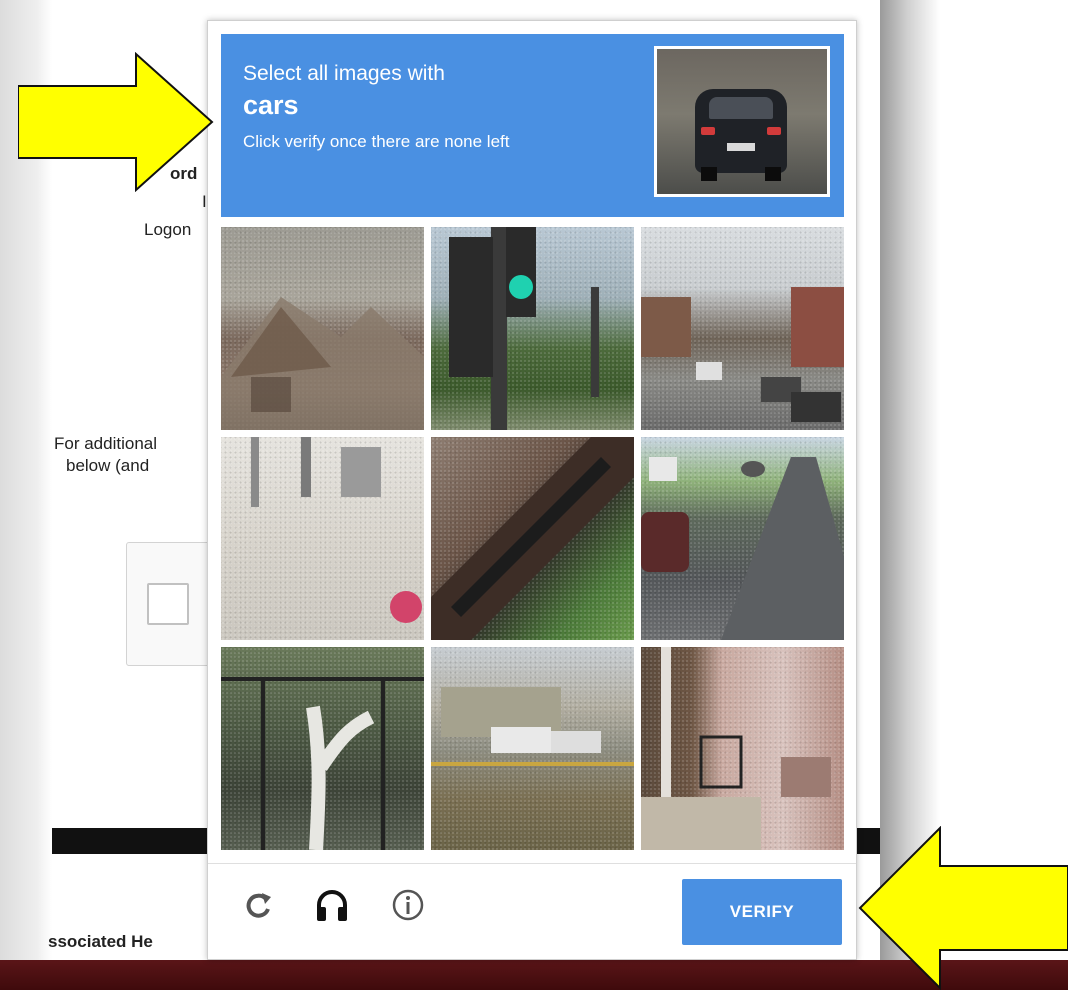 Image resolution: width=1068 pixels, height=990 pixels. What do you see at coordinates (742, 121) in the screenshot?
I see `sample-car-image` at bounding box center [742, 121].